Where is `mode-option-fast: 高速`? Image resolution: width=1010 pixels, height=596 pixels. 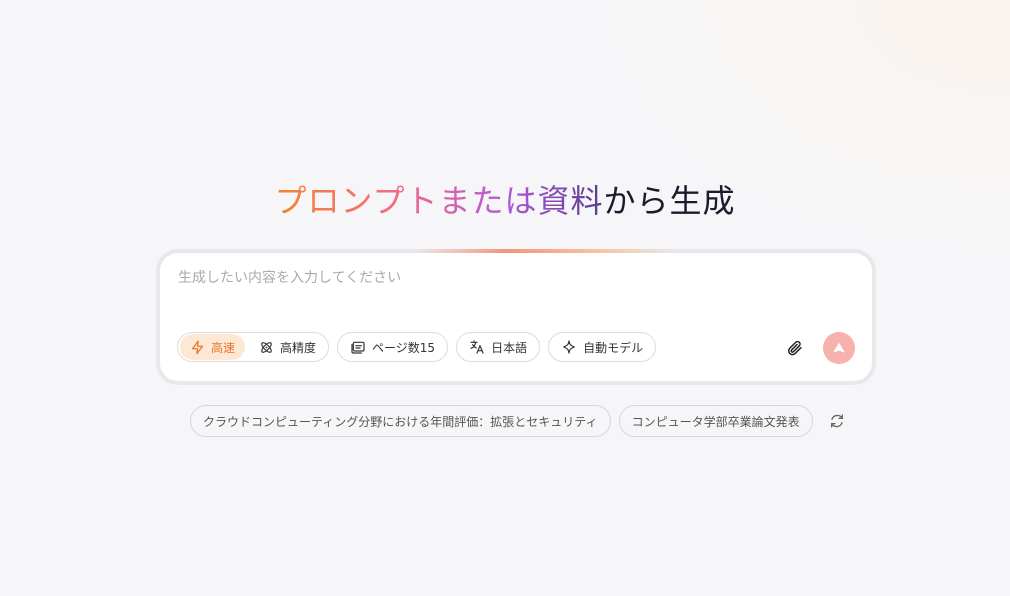
mode-option-fast: 高速 is located at coordinates (213, 347).